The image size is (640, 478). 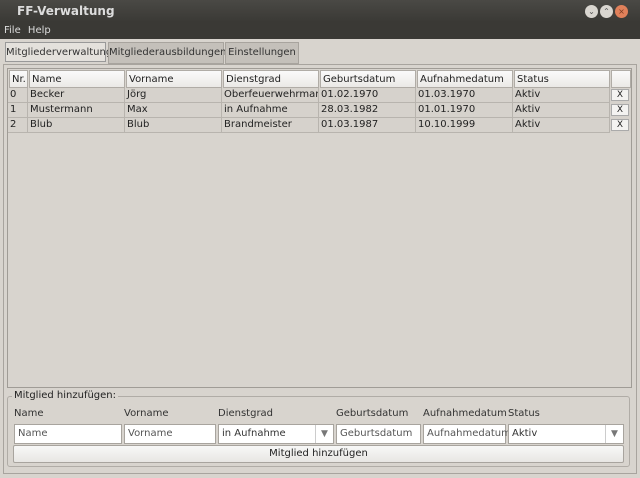 What do you see at coordinates (621, 79) in the screenshot?
I see `column-header-actions` at bounding box center [621, 79].